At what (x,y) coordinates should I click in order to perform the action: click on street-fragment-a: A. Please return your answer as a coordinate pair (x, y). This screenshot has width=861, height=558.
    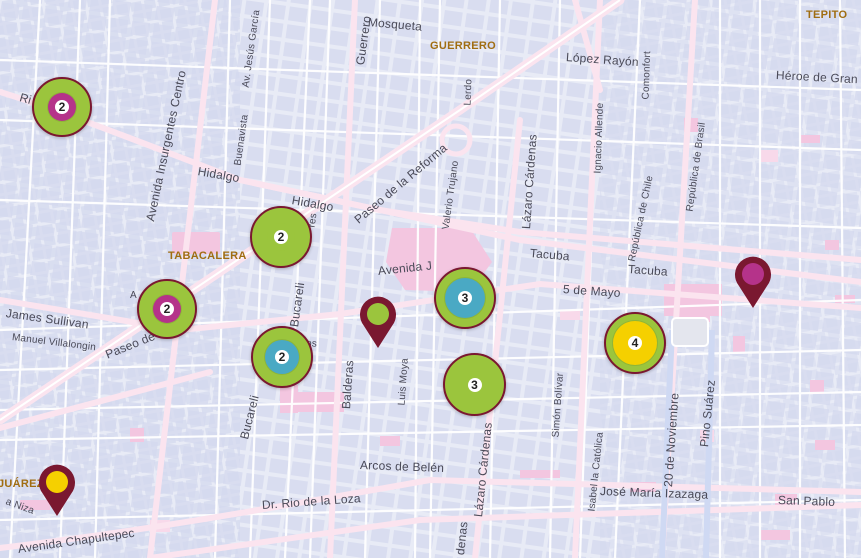
    Looking at the image, I should click on (133, 295).